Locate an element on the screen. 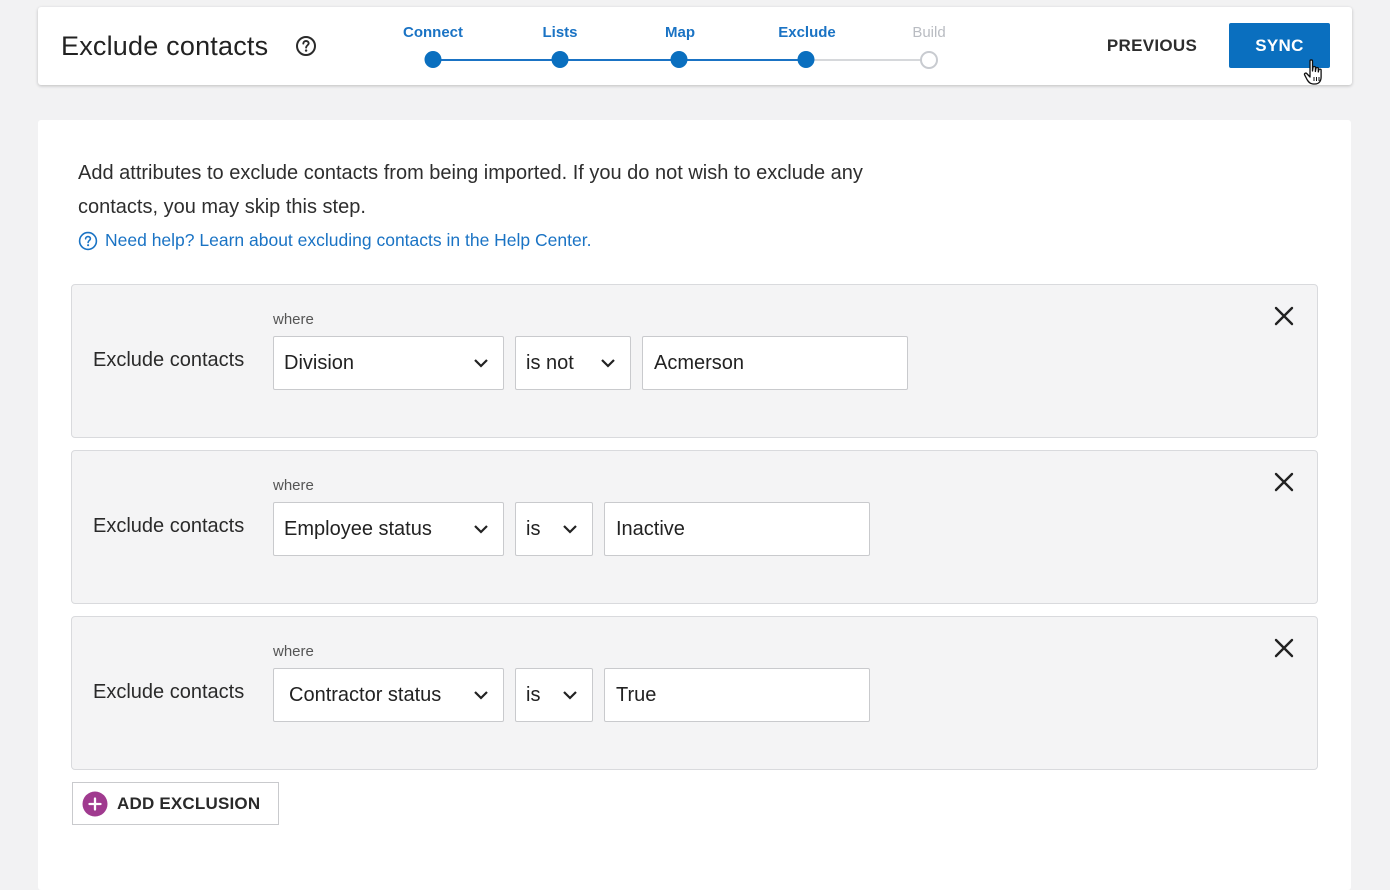 Image resolution: width=1390 pixels, height=890 pixels. attribute-select-value: Employee status is located at coordinates (358, 528).